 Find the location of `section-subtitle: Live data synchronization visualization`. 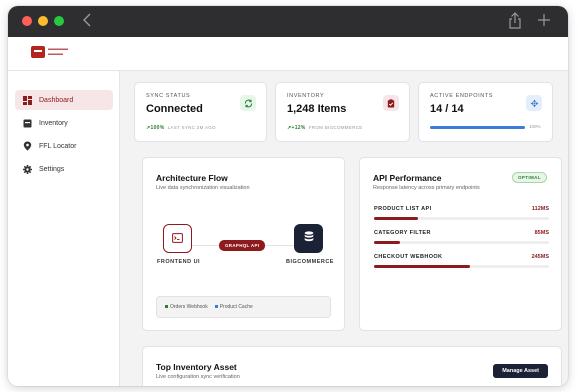

section-subtitle: Live data synchronization visualization is located at coordinates (203, 188).